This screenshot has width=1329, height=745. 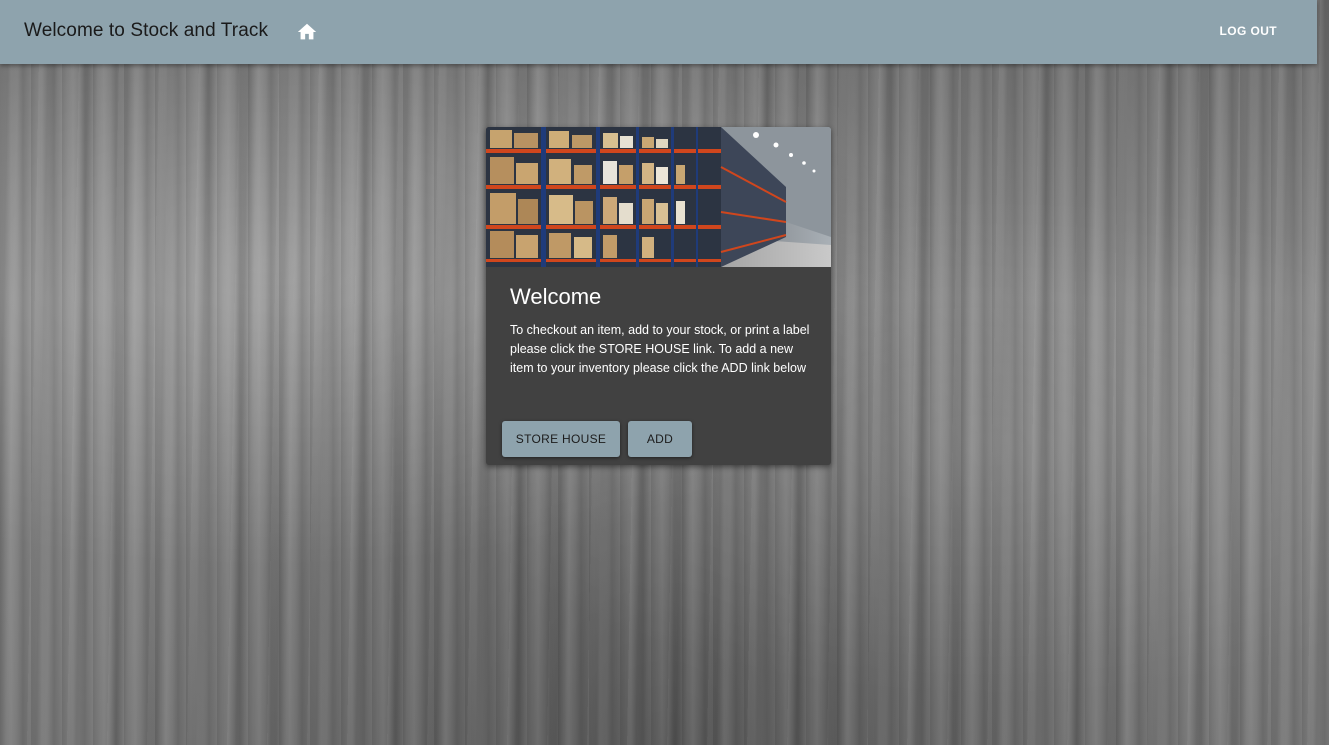 I want to click on warehouse-shelves-photo, so click(x=658, y=197).